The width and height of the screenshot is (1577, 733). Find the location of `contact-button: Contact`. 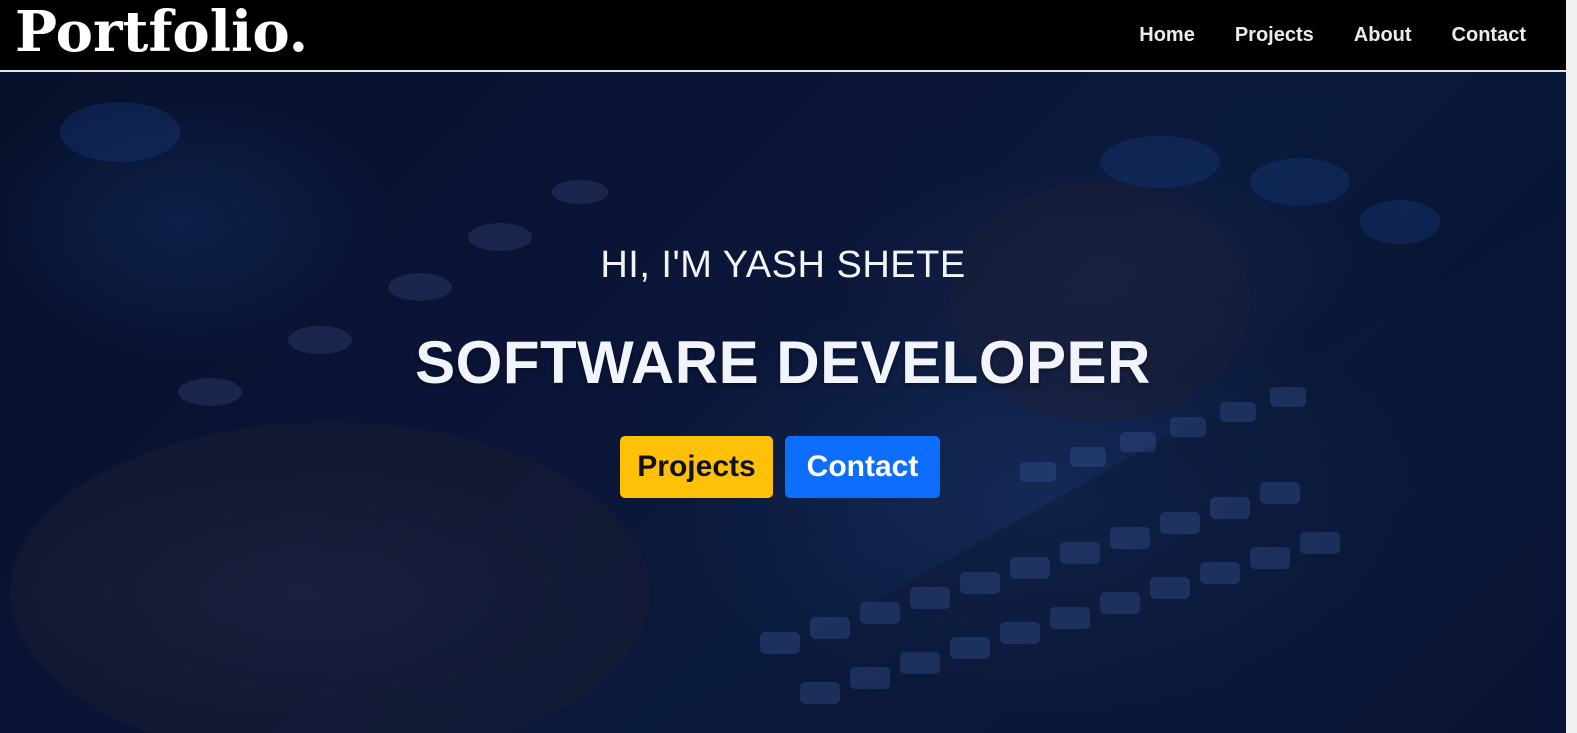

contact-button: Contact is located at coordinates (862, 467).